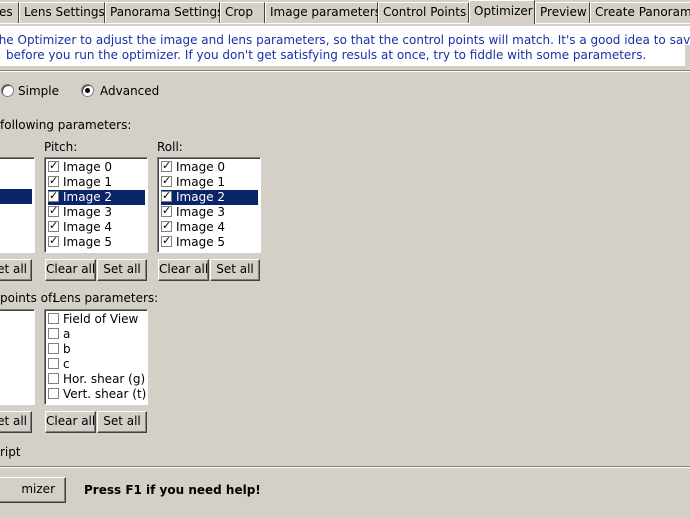  Describe the element at coordinates (16, 422) in the screenshot. I see `anchor-set-all-button: et all` at that location.